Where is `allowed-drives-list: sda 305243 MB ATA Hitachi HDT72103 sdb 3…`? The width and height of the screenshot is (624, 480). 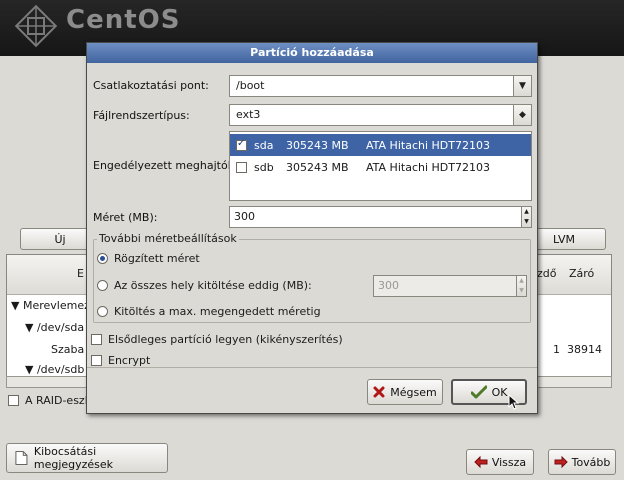 allowed-drives-list: sda 305243 MB ATA Hitachi HDT72103 sdb 3… is located at coordinates (380, 166).